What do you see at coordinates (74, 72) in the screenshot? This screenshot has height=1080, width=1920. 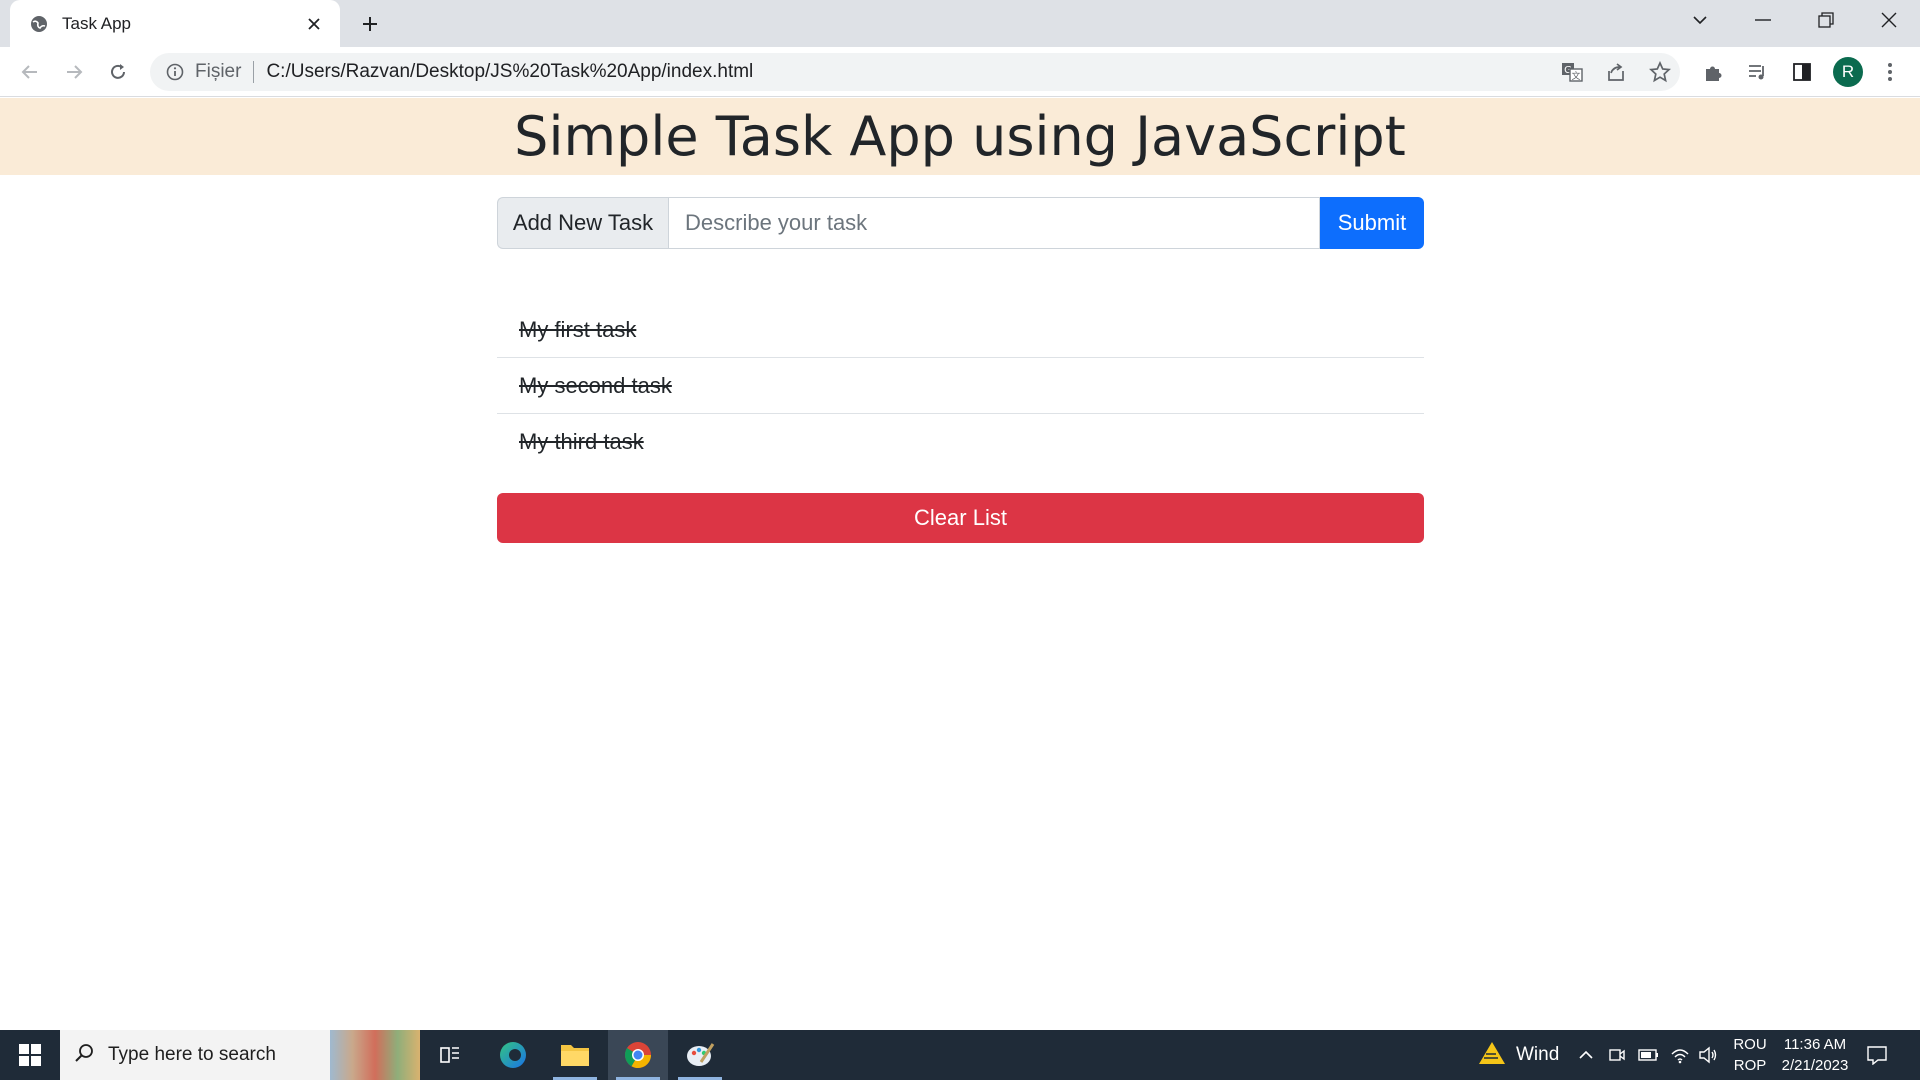 I see `forward-icon` at bounding box center [74, 72].